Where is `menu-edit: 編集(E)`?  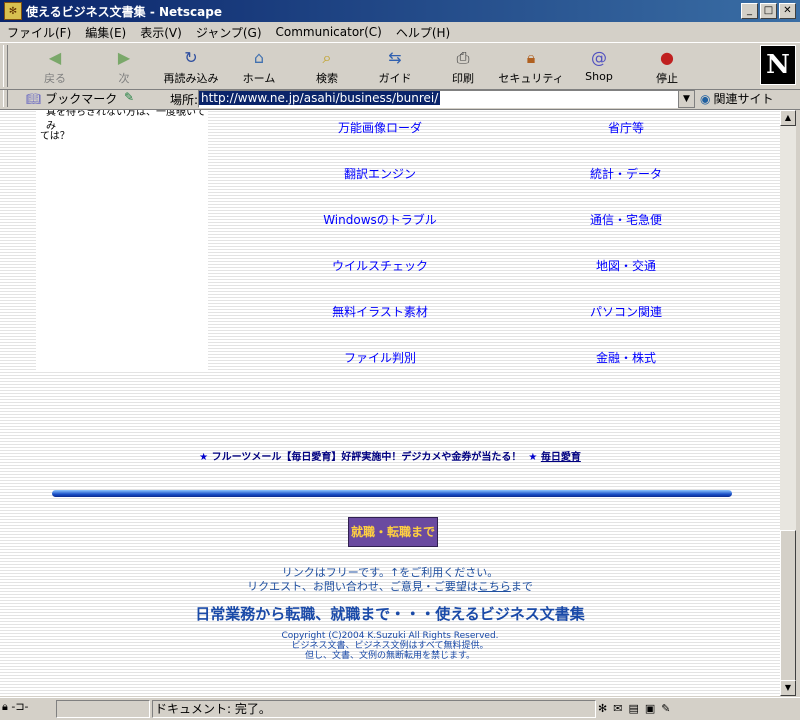 menu-edit: 編集(E) is located at coordinates (105, 32).